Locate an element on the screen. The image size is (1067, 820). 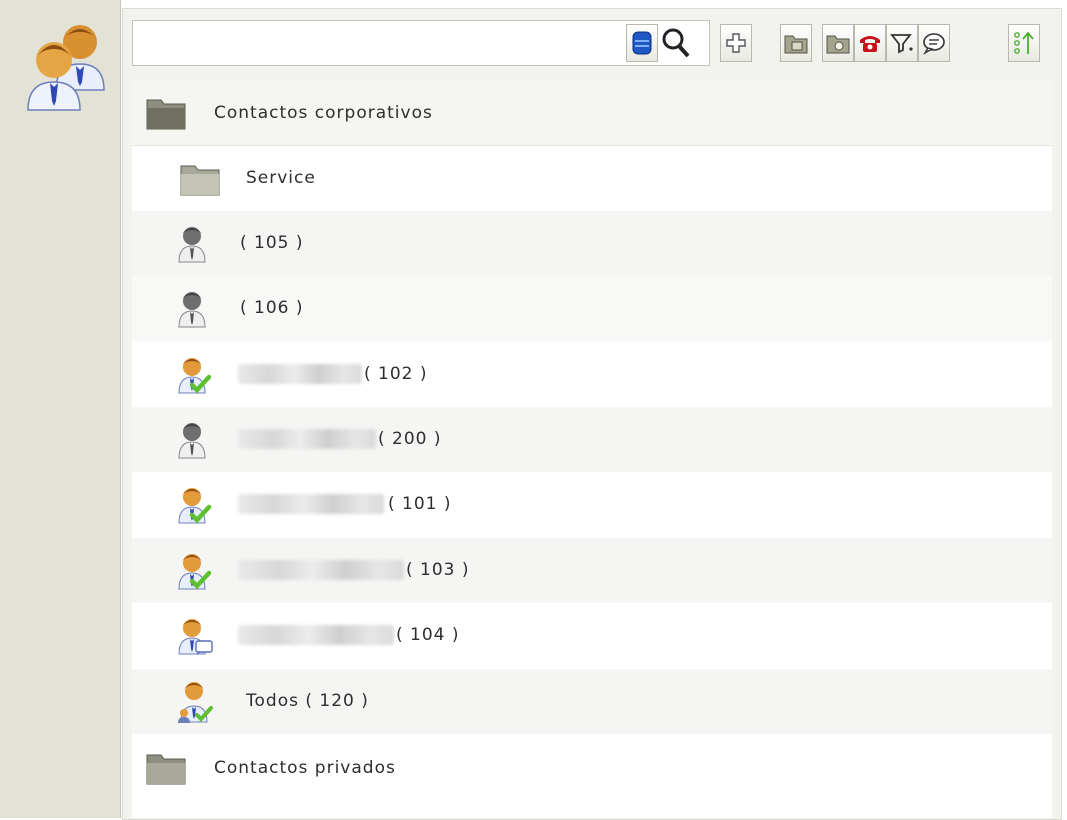
folder-camera-icon is located at coordinates (838, 44).